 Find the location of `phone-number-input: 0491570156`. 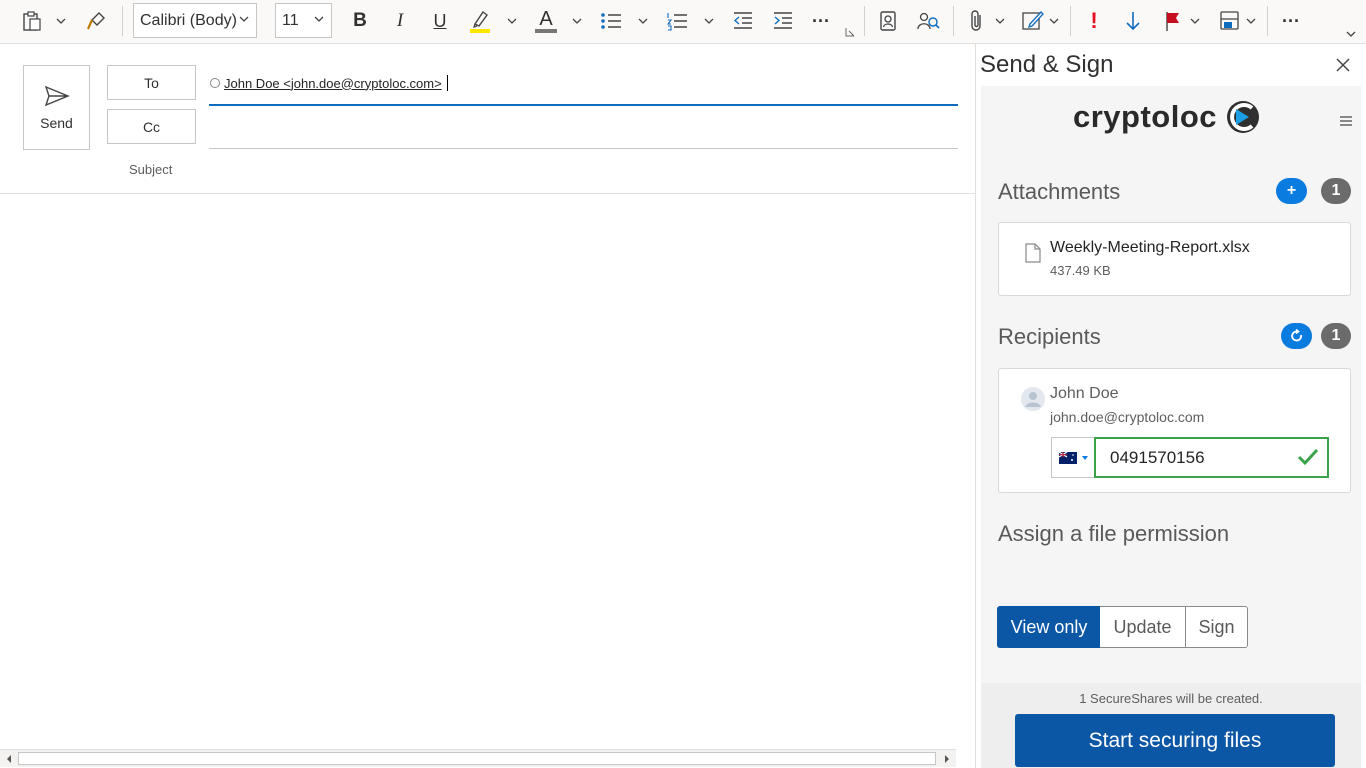

phone-number-input: 0491570156 is located at coordinates (1211, 457).